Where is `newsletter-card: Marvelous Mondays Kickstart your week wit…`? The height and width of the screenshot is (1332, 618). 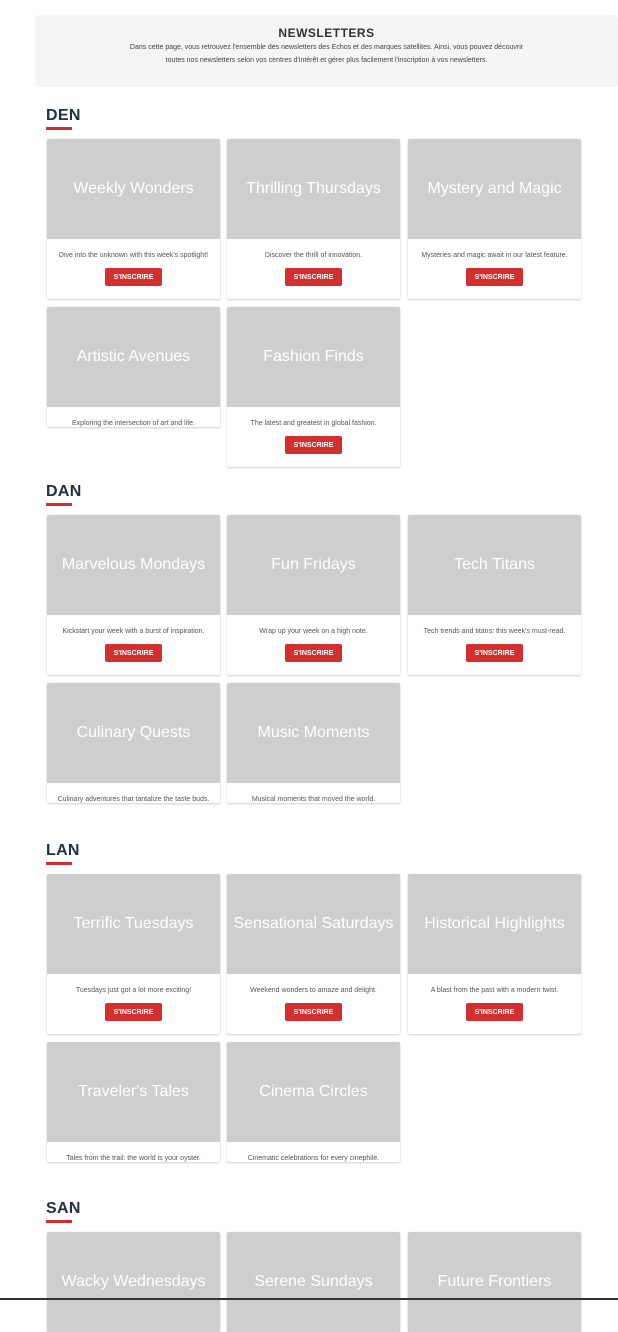 newsletter-card: Marvelous Mondays Kickstart your week wit… is located at coordinates (133, 595).